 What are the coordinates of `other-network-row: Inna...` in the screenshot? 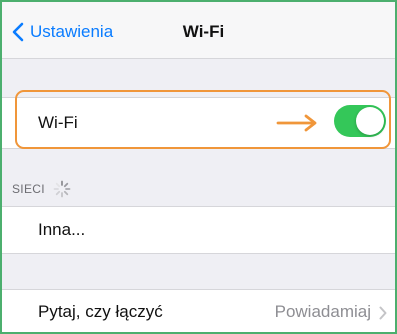 It's located at (198, 230).